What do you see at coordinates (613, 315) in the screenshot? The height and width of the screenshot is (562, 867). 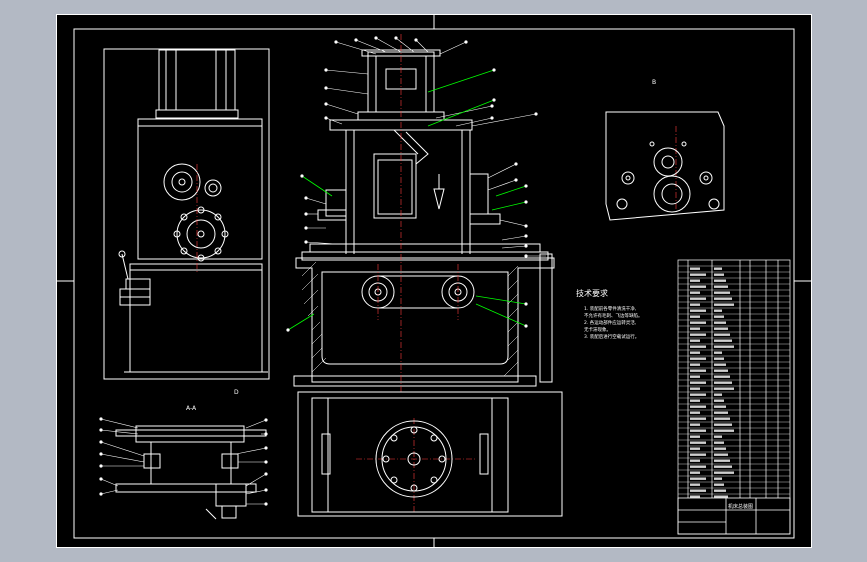 I see `notes-line-2: 不允许有毛刺、飞边等缺陷。` at bounding box center [613, 315].